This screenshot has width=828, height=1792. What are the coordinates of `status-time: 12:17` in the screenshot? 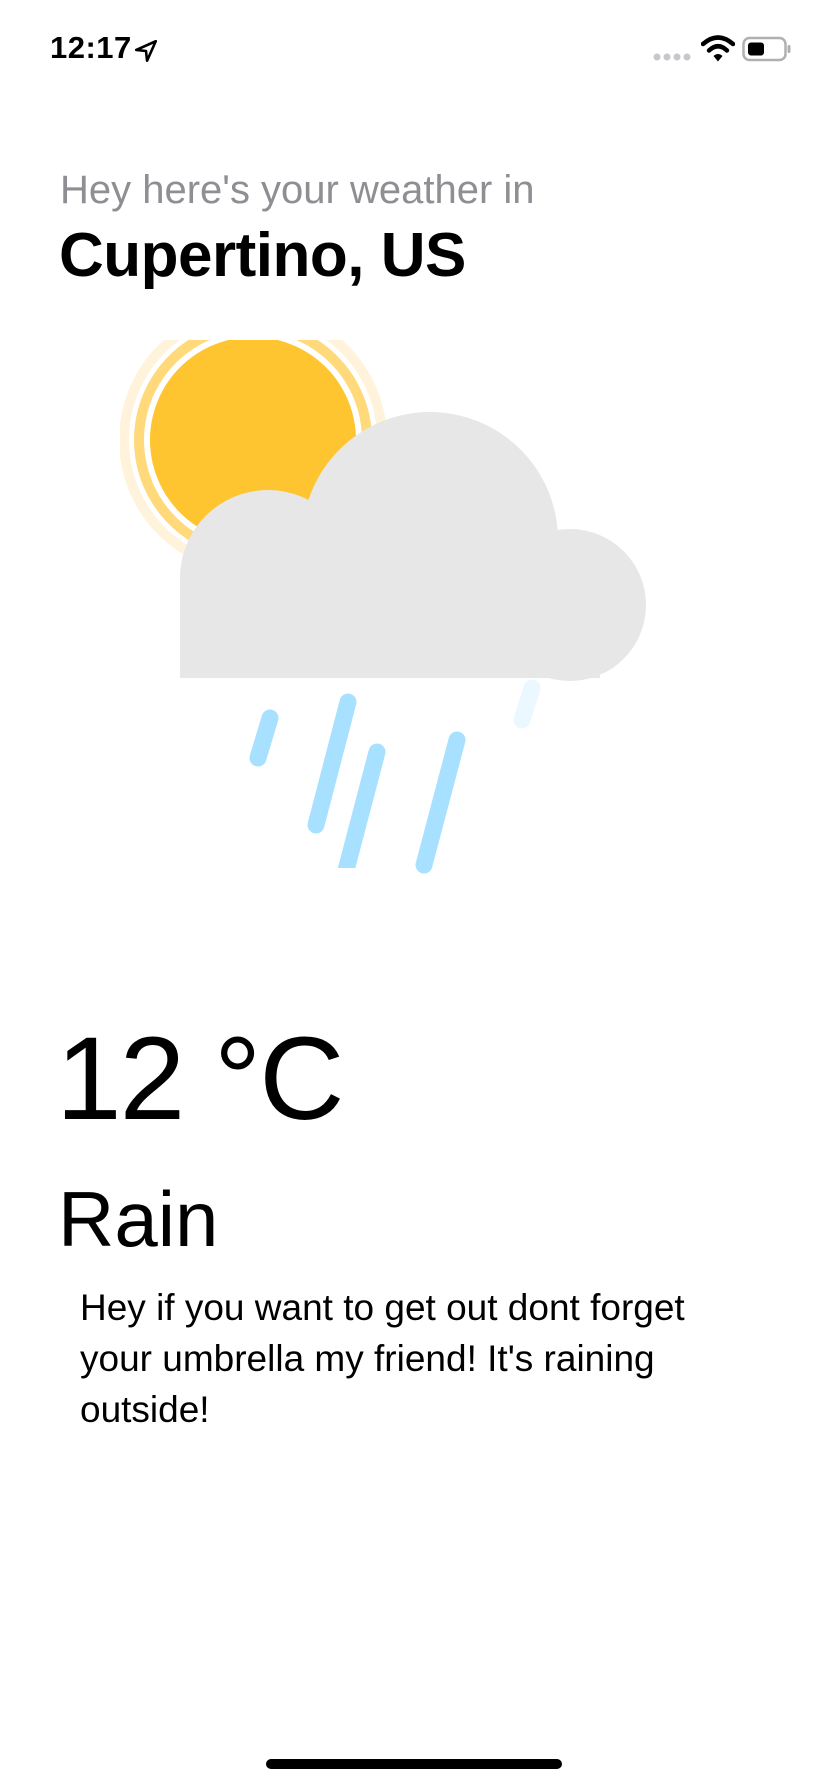 It's located at (91, 47).